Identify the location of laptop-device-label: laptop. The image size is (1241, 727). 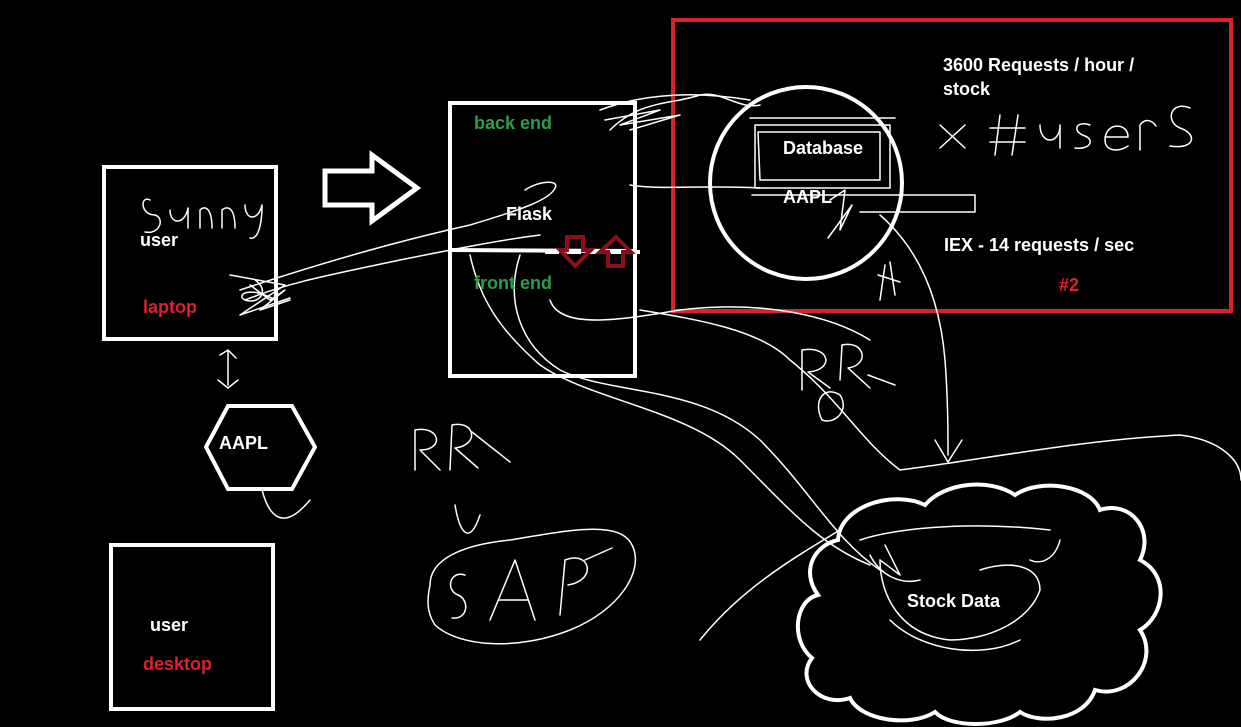
(170, 307).